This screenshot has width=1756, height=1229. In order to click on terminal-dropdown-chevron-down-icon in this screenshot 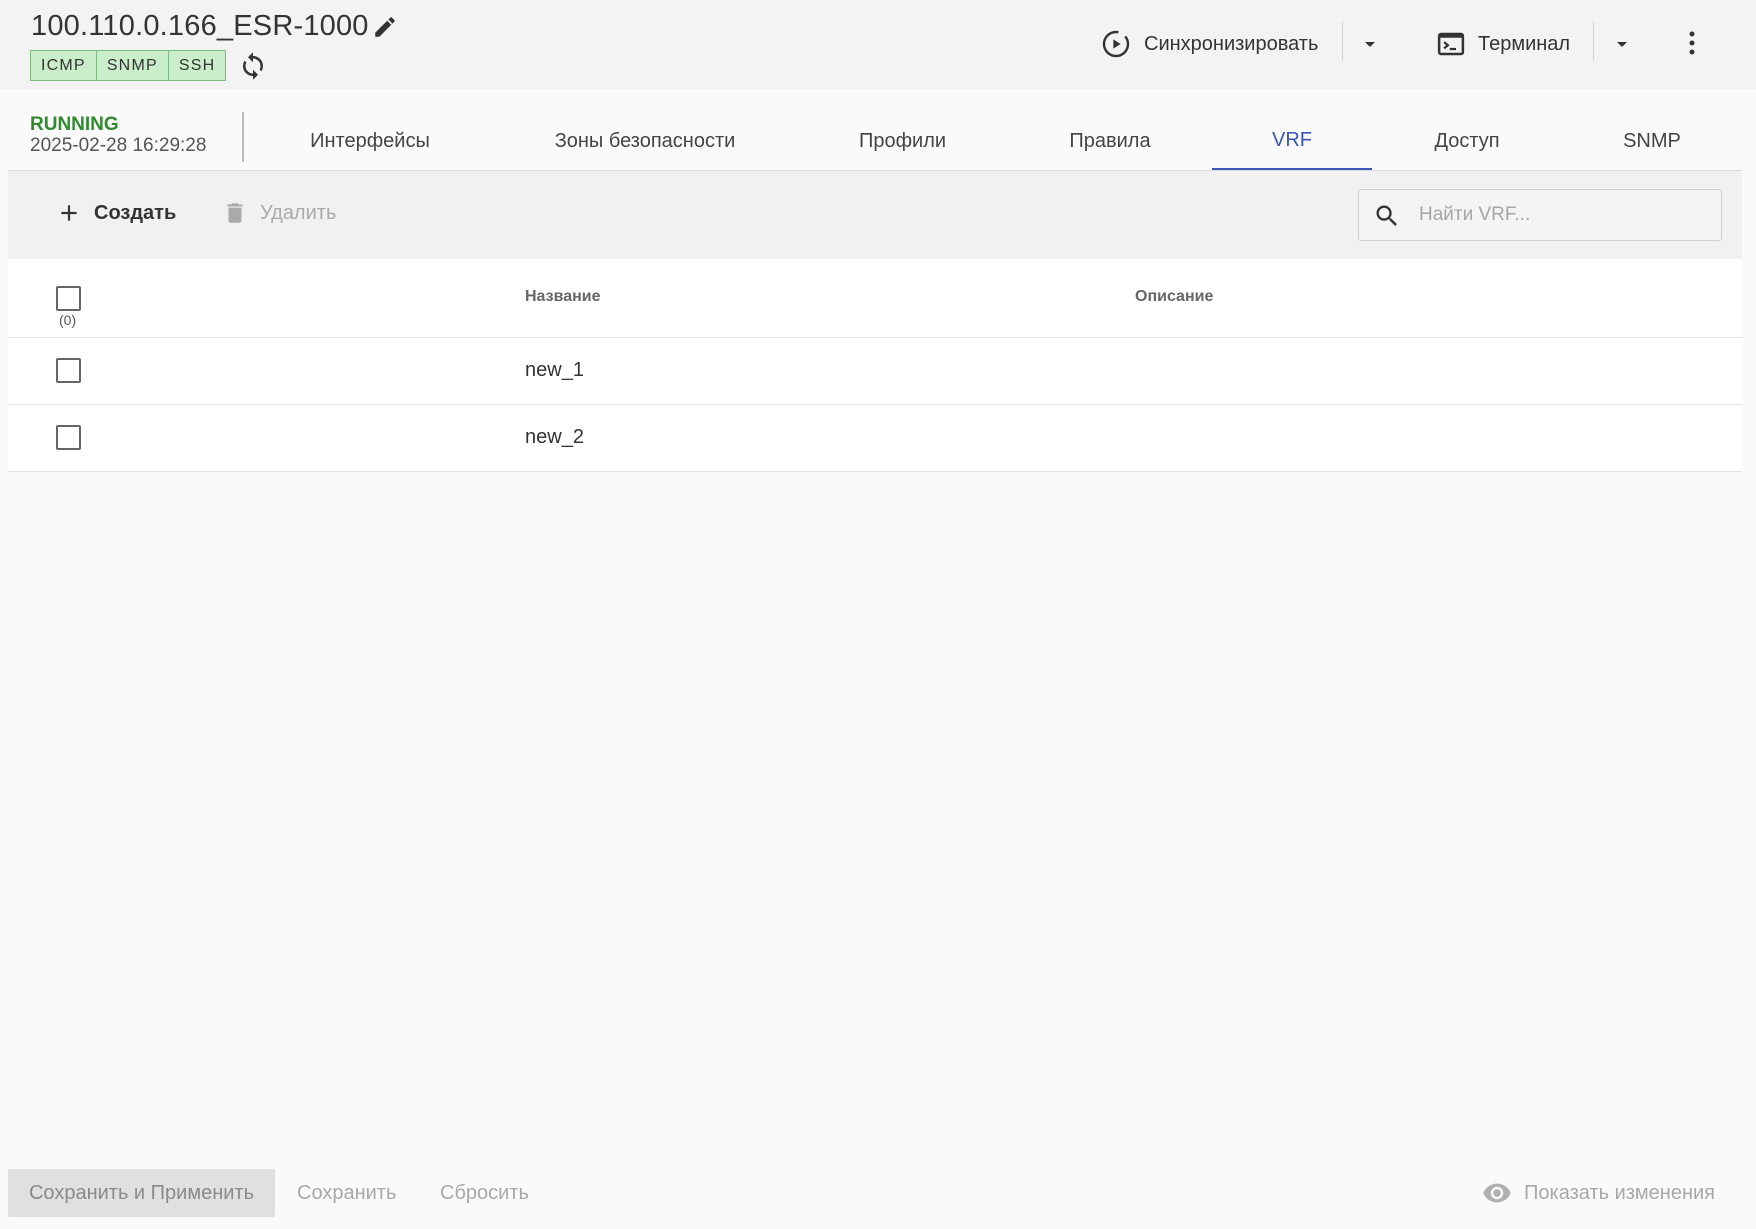, I will do `click(1622, 44)`.